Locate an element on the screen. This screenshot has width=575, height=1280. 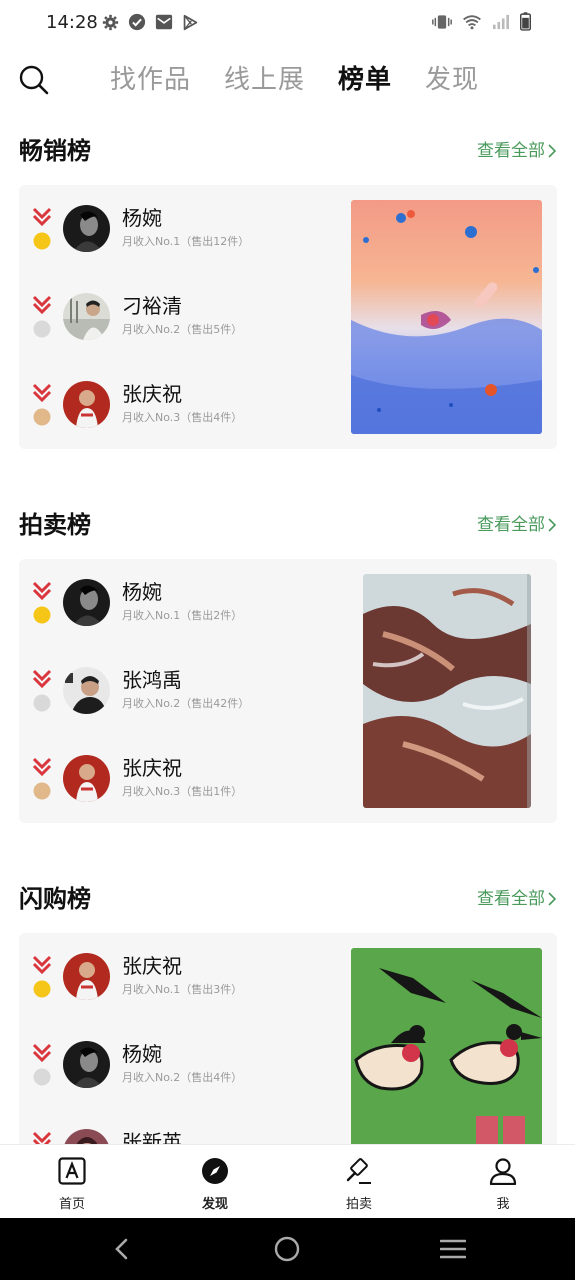
rank-row: 张新英 is located at coordinates (184, 1134).